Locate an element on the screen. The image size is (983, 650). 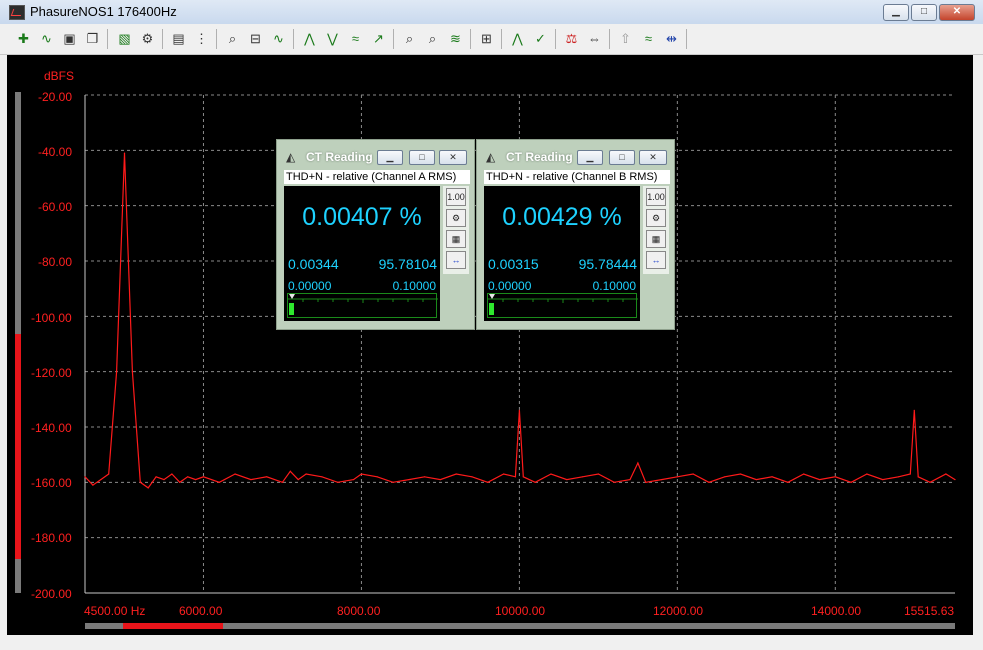
horizontal-scroll-thumb is located at coordinates (173, 626).